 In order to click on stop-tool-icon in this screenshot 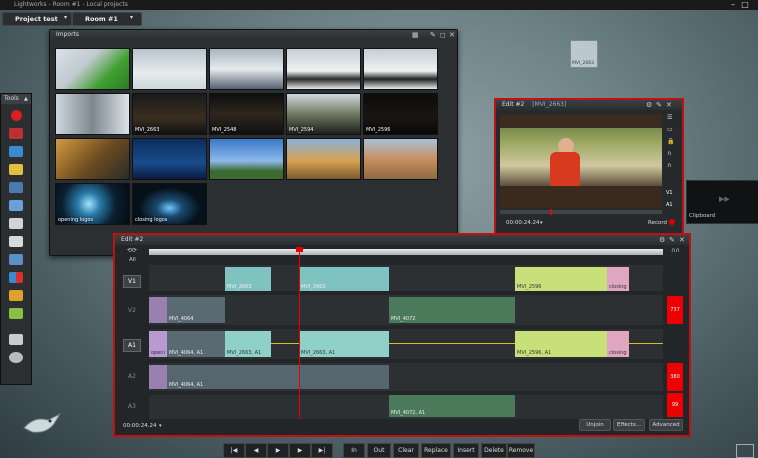, I will do `click(16, 133)`.